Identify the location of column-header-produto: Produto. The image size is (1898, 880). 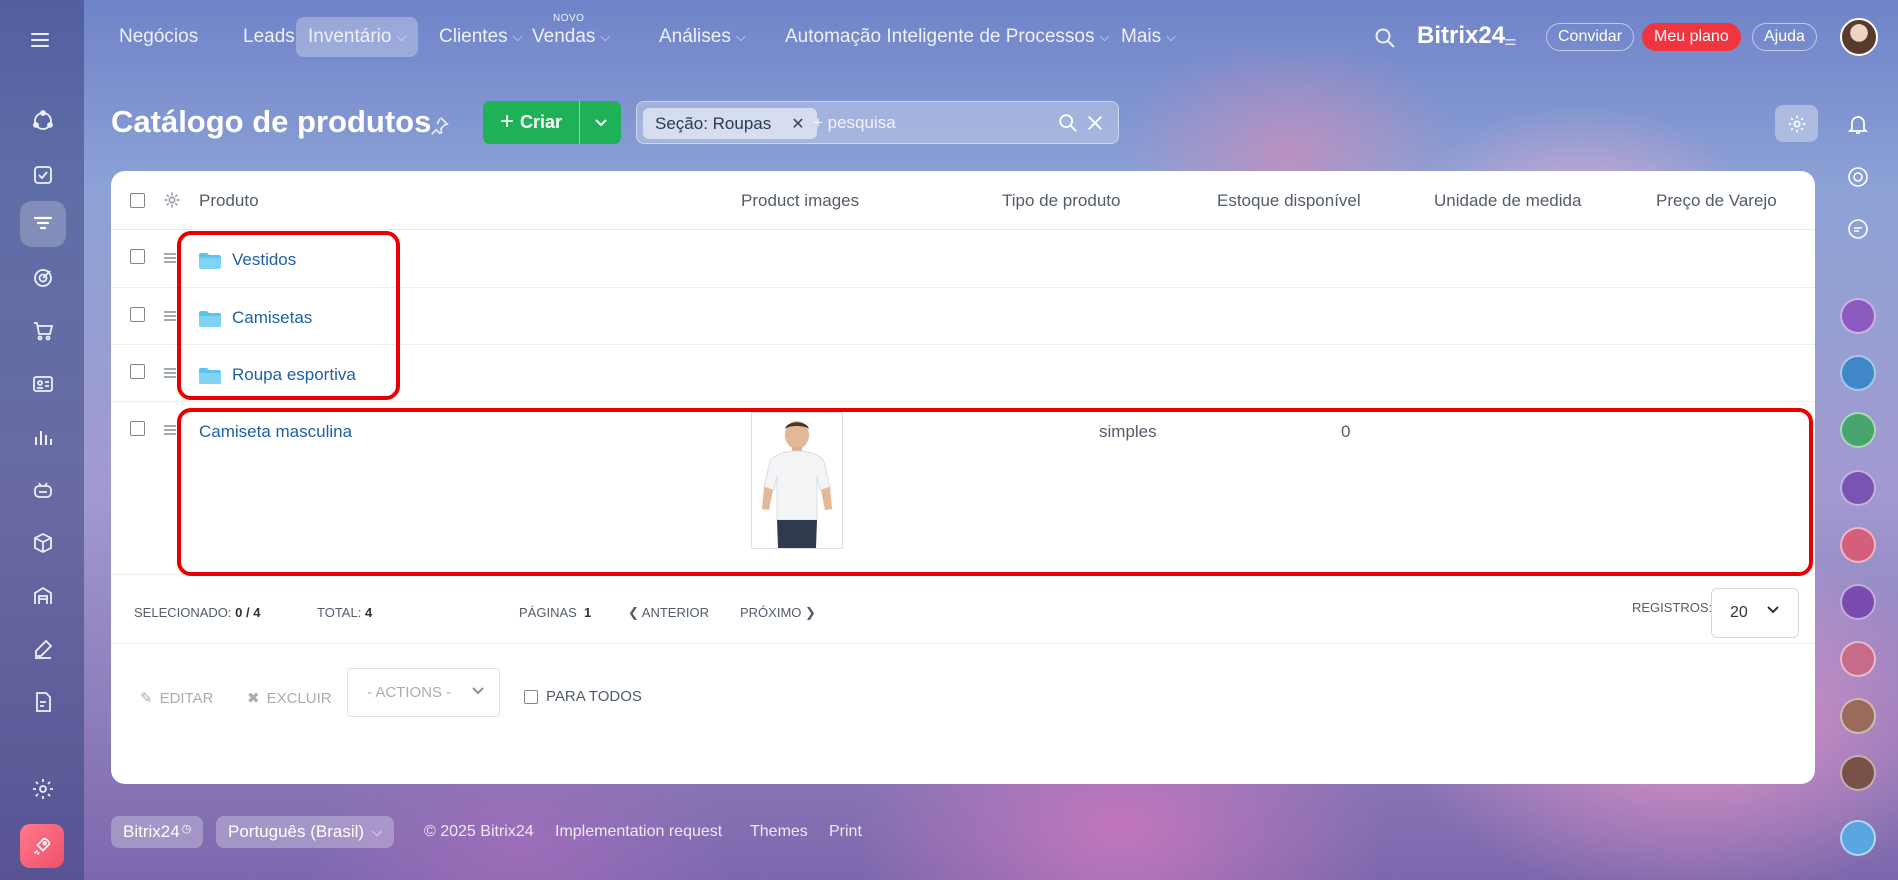
(229, 201).